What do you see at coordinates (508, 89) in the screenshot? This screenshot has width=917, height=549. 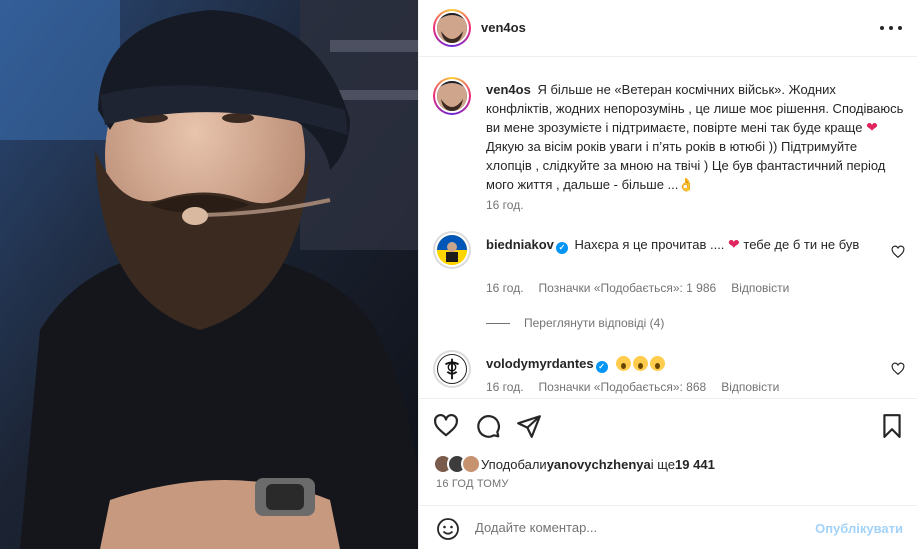 I see `caption-author-username: ven4os` at bounding box center [508, 89].